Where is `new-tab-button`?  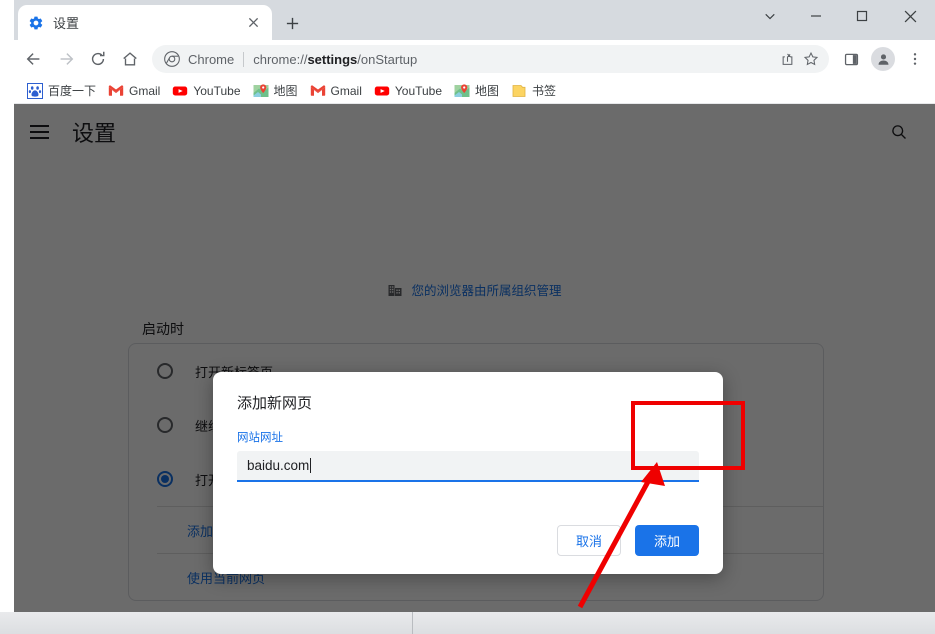
new-tab-button is located at coordinates (292, 23).